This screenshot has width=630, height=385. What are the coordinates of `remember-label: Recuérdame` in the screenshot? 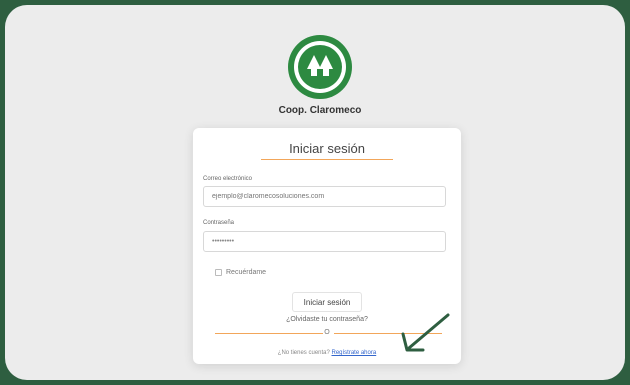 It's located at (246, 272).